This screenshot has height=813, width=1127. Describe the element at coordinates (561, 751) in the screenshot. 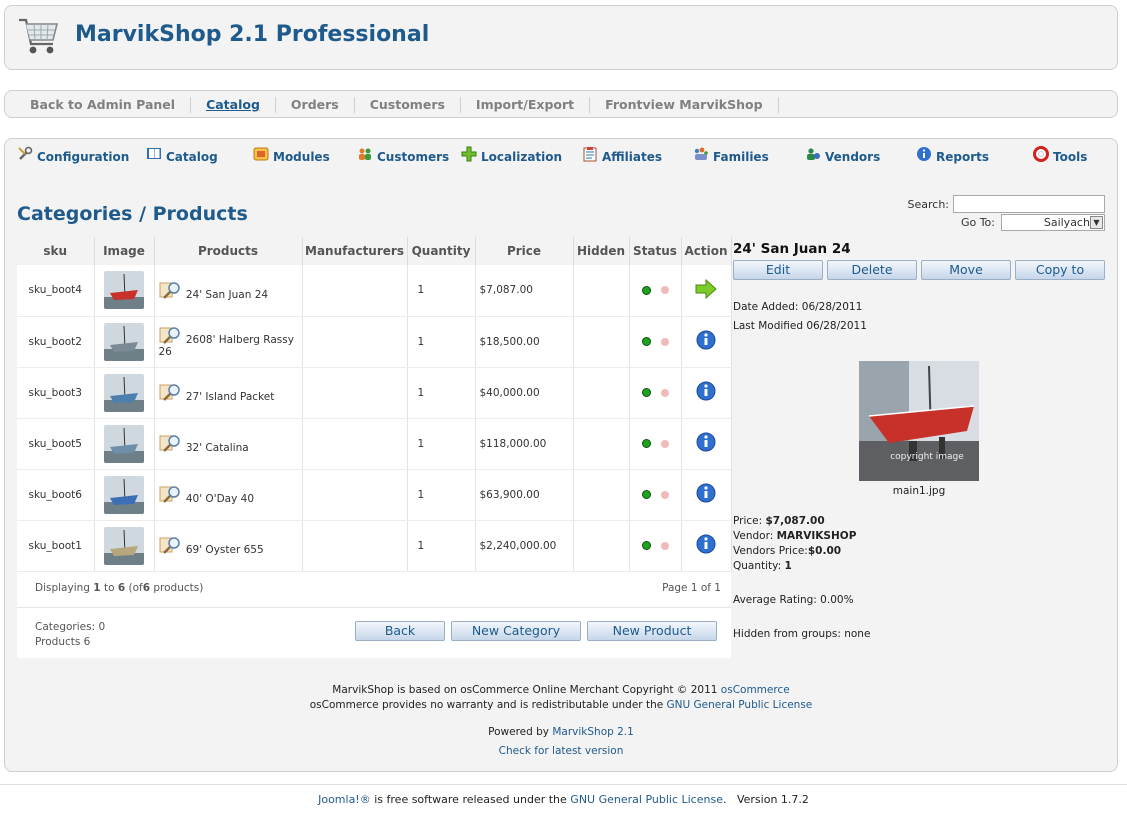

I see `check-version-link: Check for latest version` at that location.